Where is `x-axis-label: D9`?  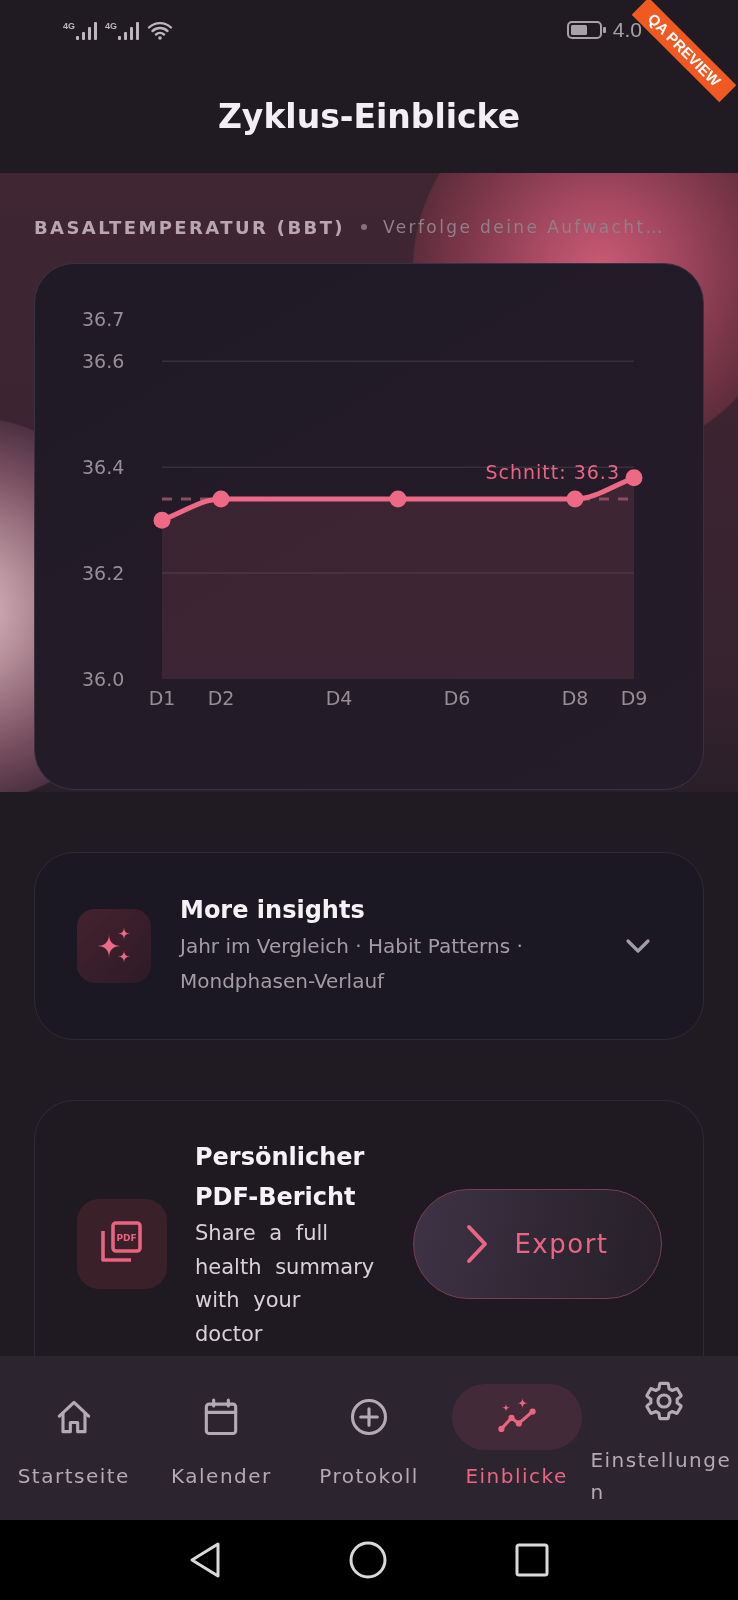 x-axis-label: D9 is located at coordinates (634, 698).